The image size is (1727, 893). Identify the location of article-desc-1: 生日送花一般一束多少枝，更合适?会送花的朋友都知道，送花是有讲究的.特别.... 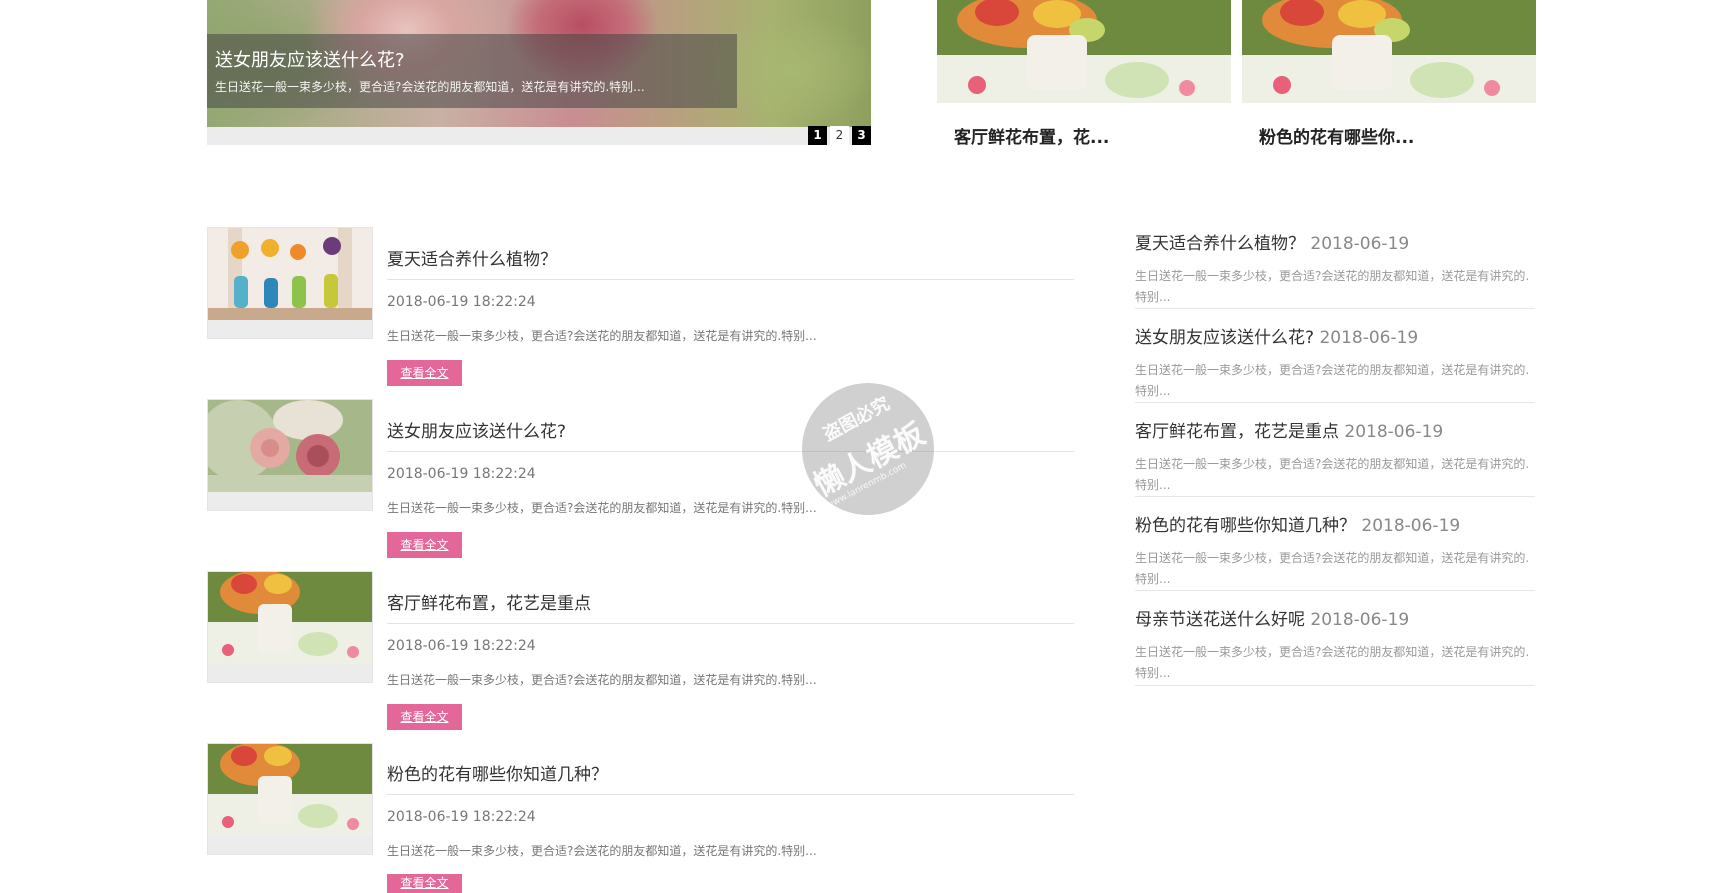
(602, 336).